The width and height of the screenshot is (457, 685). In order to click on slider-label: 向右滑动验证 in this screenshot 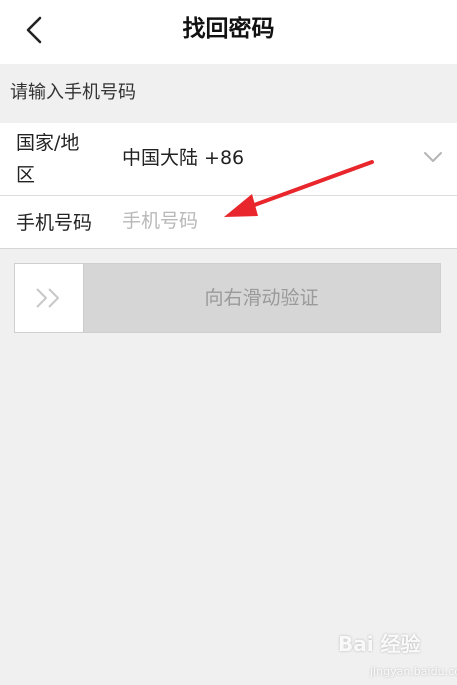, I will do `click(261, 298)`.